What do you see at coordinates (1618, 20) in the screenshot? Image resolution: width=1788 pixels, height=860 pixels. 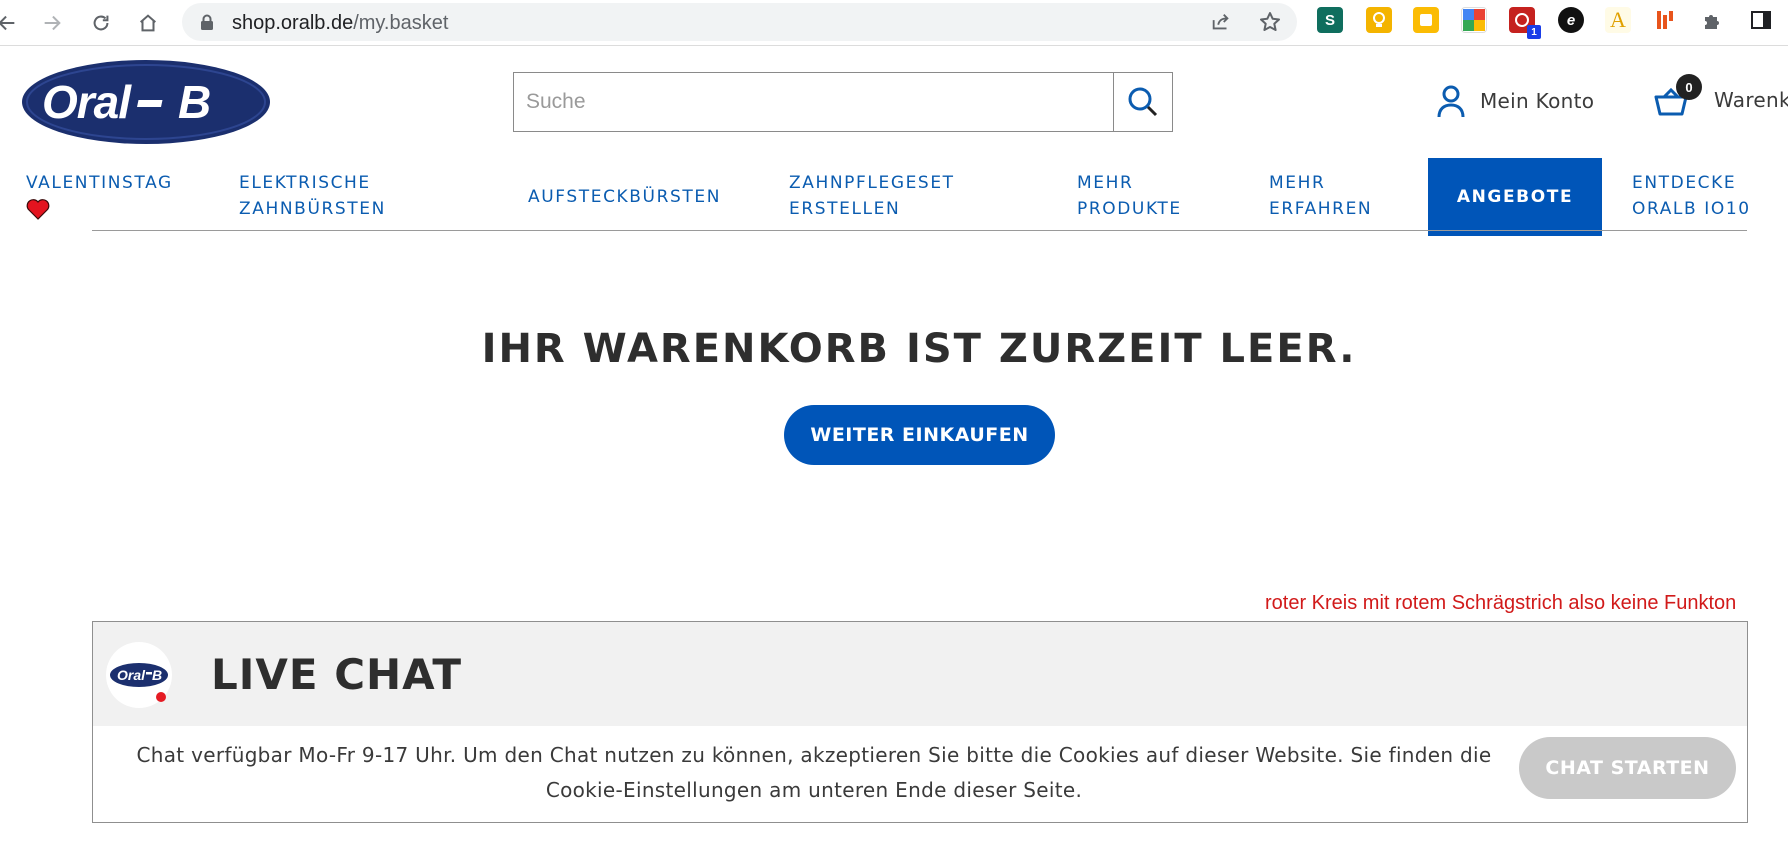 I see `extension-a-icon: A` at bounding box center [1618, 20].